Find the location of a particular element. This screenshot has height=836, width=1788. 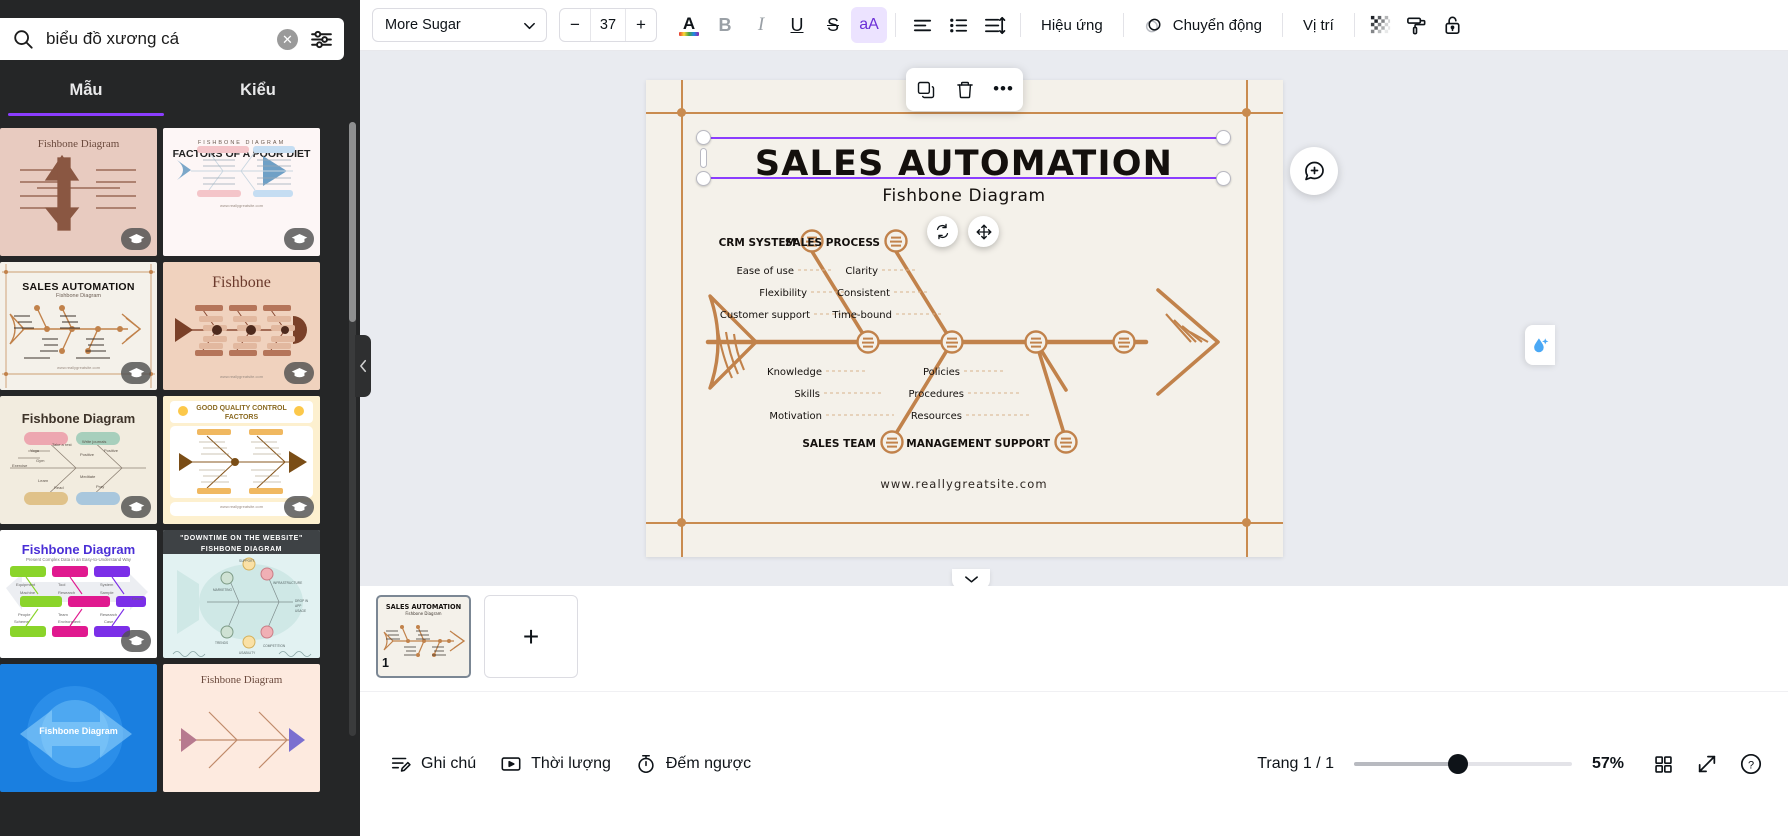

bold-button: B is located at coordinates (725, 25).